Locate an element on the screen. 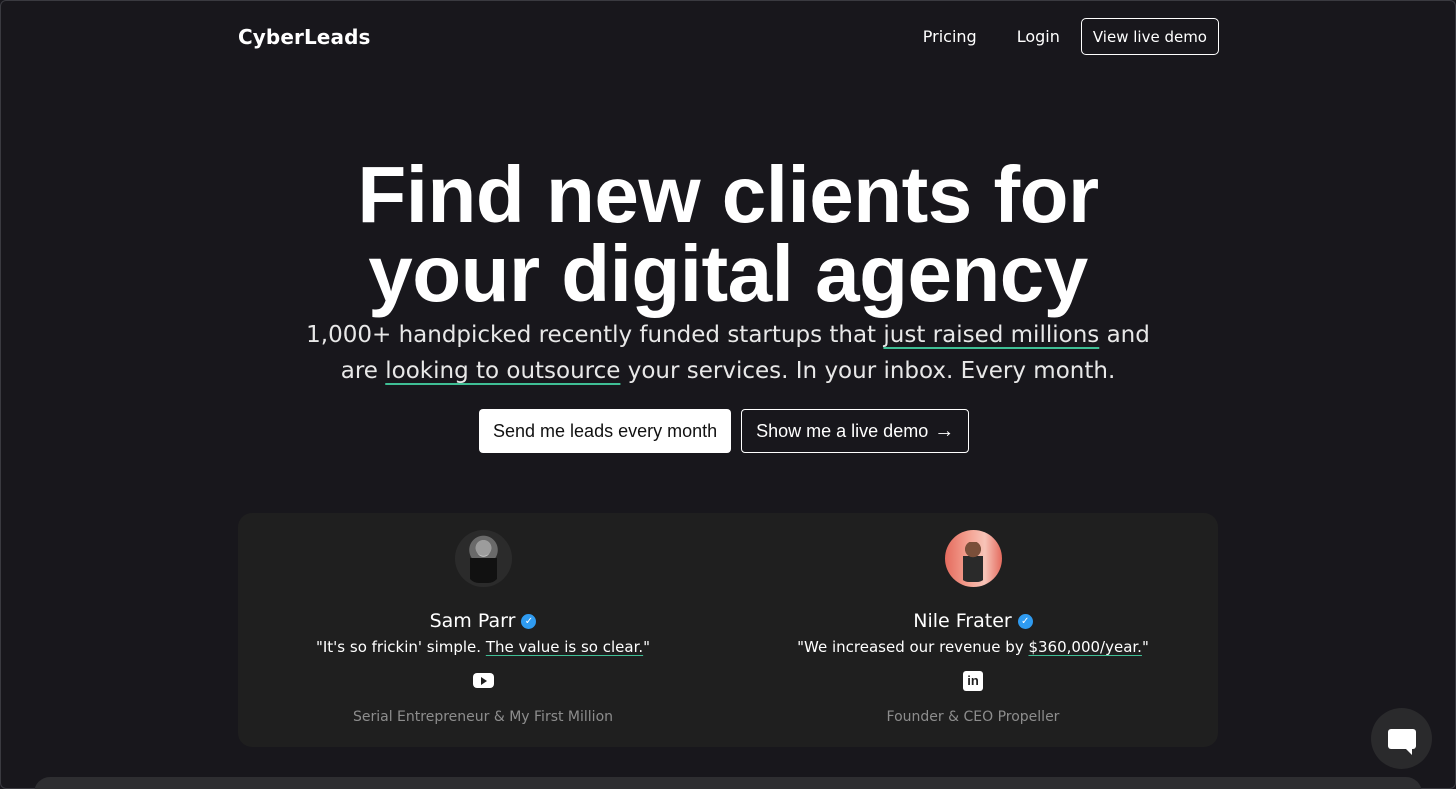 The height and width of the screenshot is (789, 1456). arrow-right-icon: → is located at coordinates (944, 430).